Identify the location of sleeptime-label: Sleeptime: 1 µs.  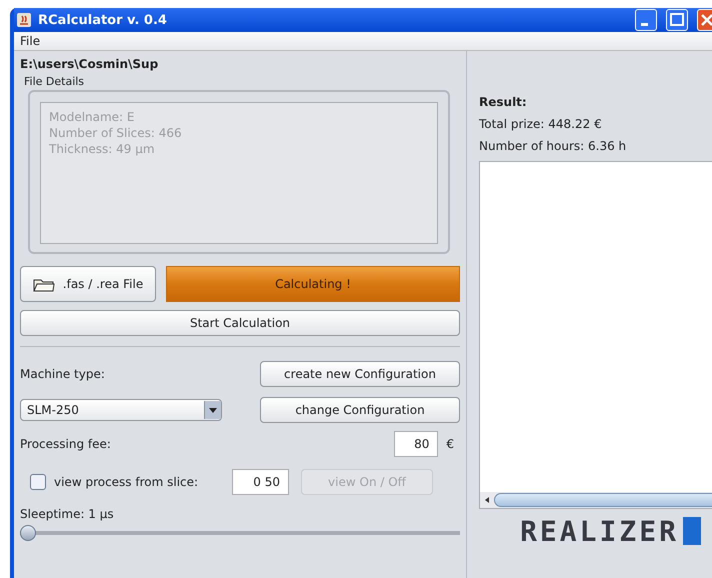
(67, 514).